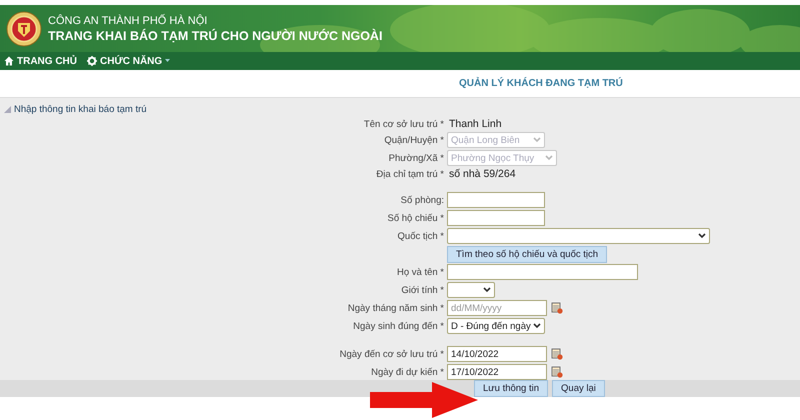  What do you see at coordinates (128, 61) in the screenshot?
I see `nav-item: CHỨC NĂNG` at bounding box center [128, 61].